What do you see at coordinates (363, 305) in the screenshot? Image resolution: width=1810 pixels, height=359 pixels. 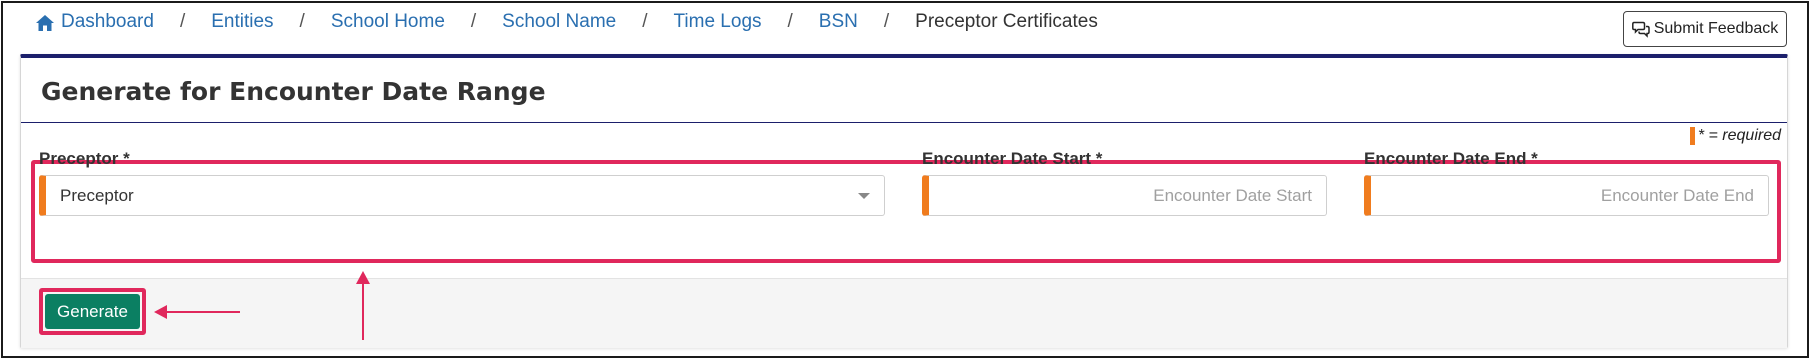 I see `arrow-up-annotation` at bounding box center [363, 305].